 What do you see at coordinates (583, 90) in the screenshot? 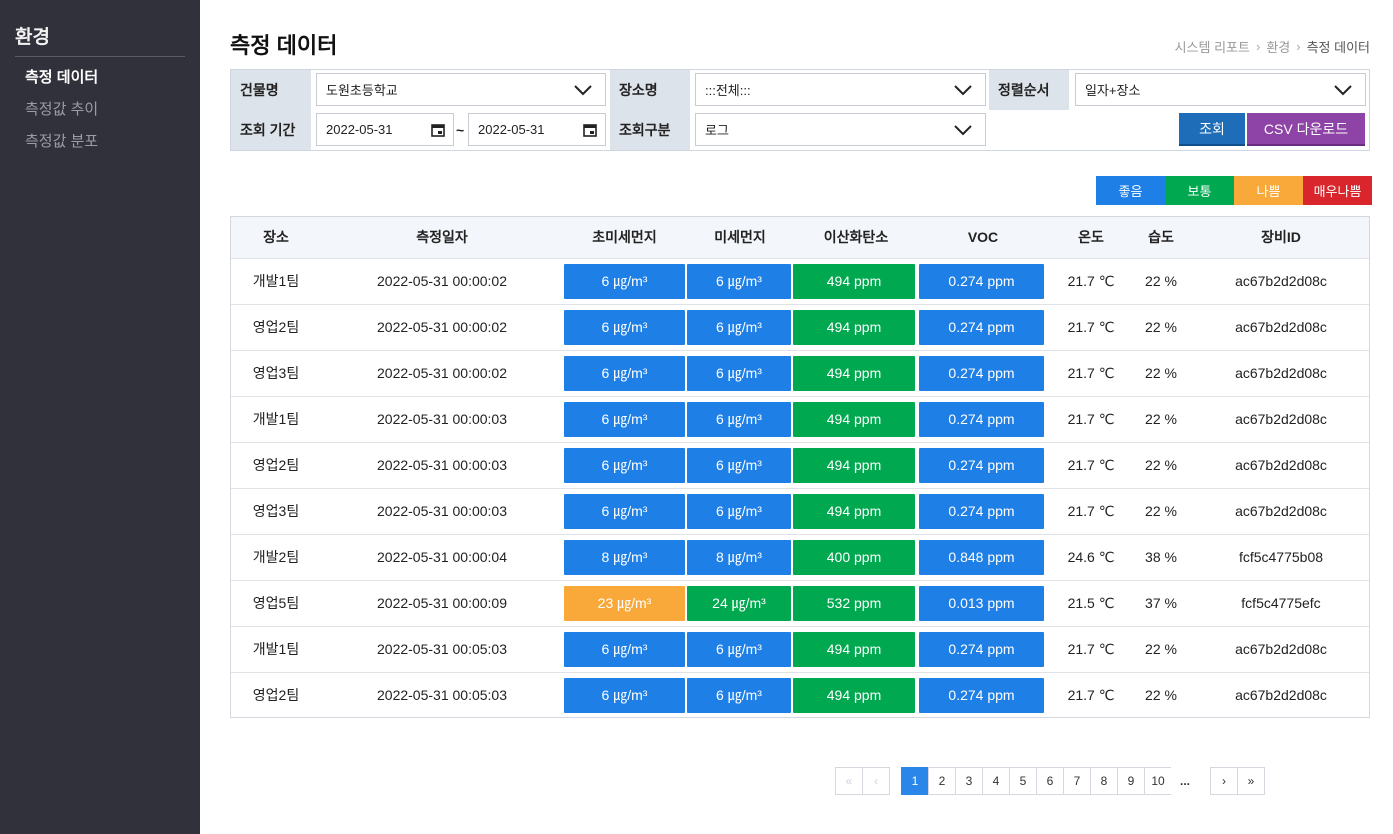
I see `chevron-down-icon` at bounding box center [583, 90].